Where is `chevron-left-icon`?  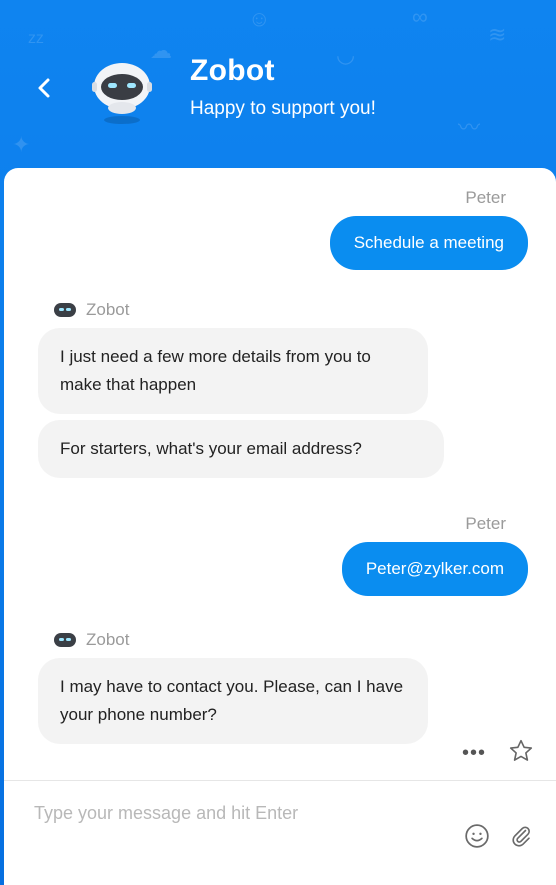 chevron-left-icon is located at coordinates (44, 88).